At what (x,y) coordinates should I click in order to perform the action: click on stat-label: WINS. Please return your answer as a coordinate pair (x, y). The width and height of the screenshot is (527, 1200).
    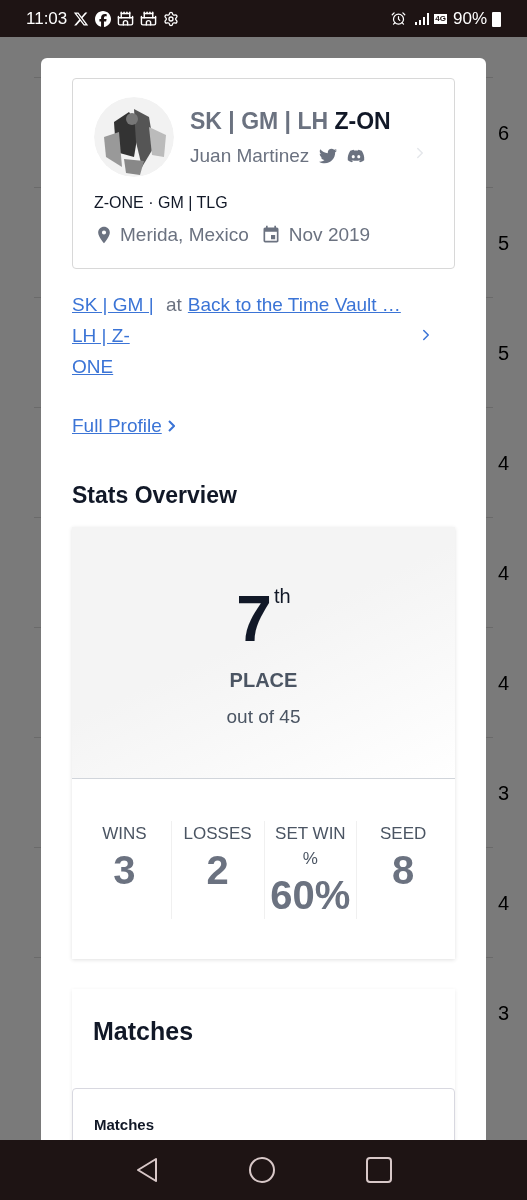
    Looking at the image, I should click on (124, 833).